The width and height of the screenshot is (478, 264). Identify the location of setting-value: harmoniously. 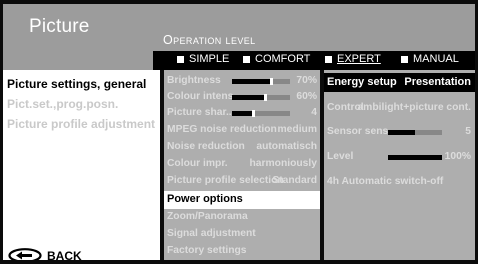
(283, 163).